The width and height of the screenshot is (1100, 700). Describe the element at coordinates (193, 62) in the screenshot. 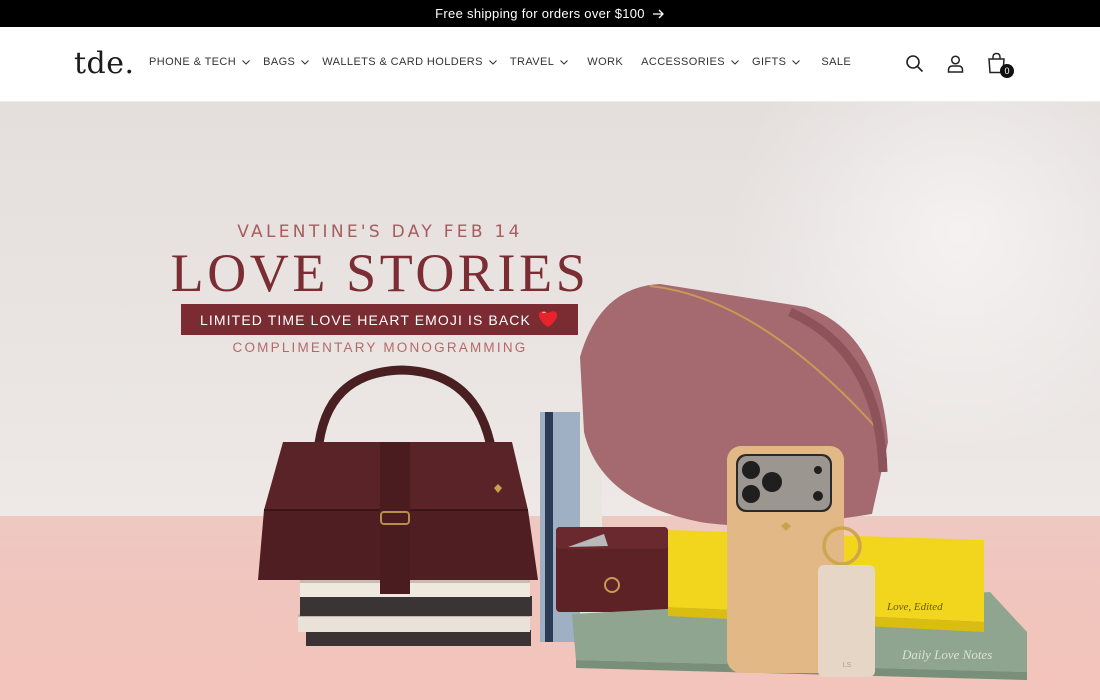

I see `nav-item-label: PHONE & TECH` at that location.